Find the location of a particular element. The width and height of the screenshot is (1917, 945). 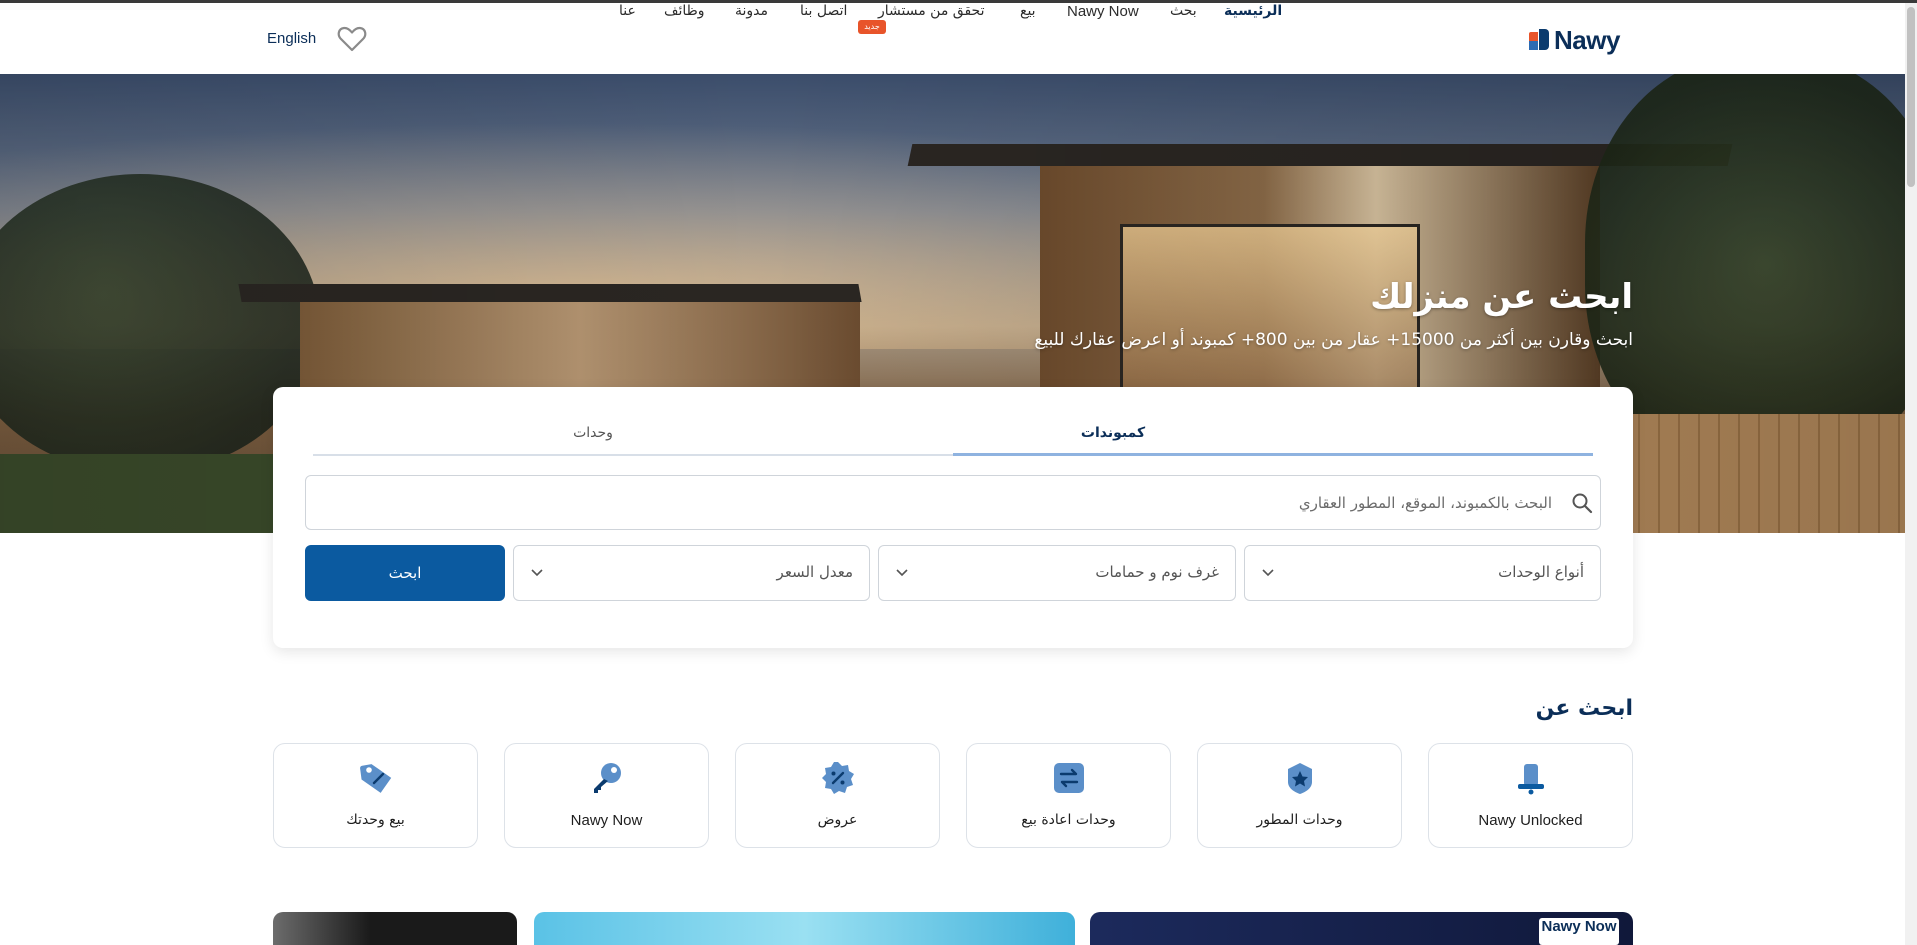

card-label: Nawy Now is located at coordinates (606, 820).